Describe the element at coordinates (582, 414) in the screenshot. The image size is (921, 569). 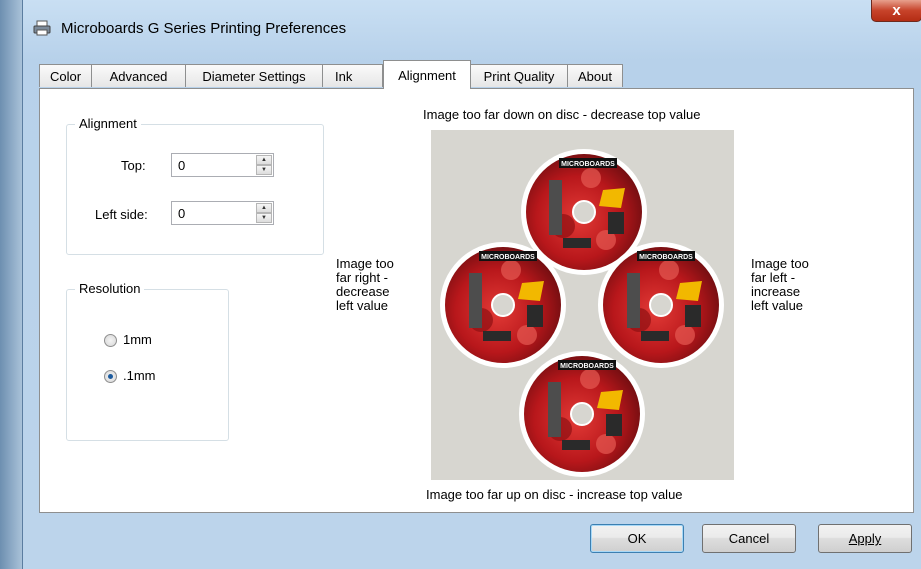
I see `disc-bottom: MICROBOARDS` at that location.